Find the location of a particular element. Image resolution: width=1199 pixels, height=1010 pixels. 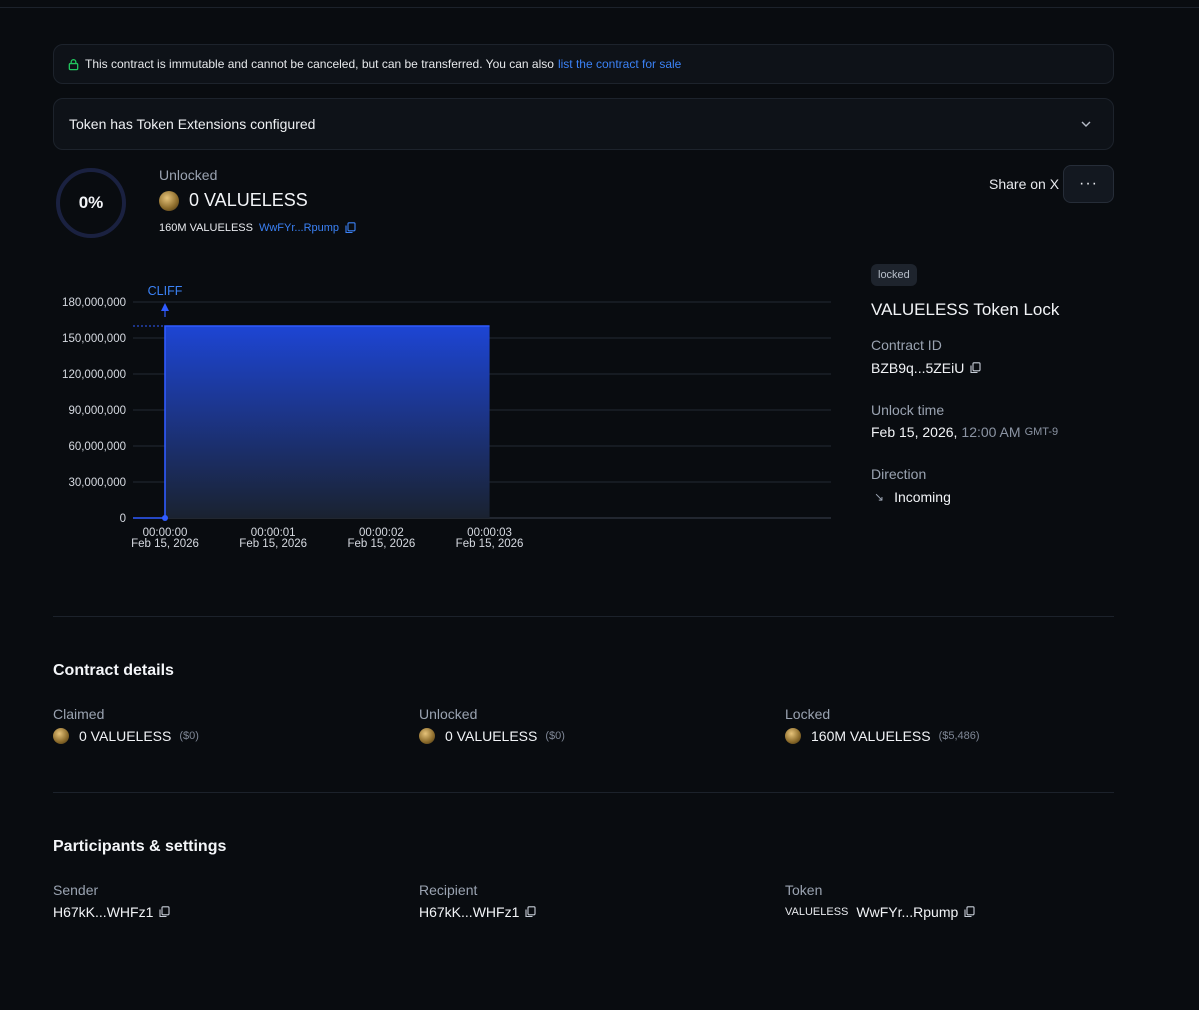

sender-value: H67kK...WHFz1 is located at coordinates (103, 912).